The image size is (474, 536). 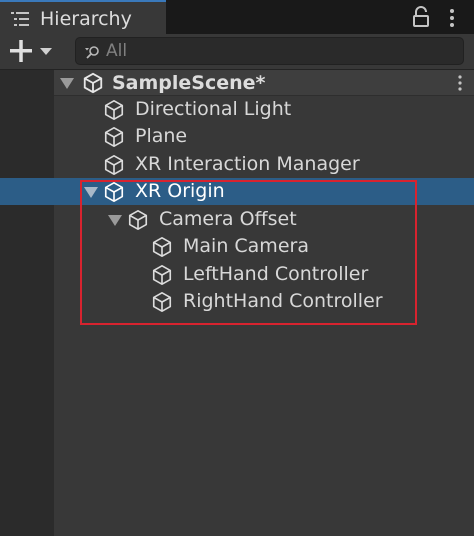 I want to click on kebab-menu-icon, so click(x=452, y=18).